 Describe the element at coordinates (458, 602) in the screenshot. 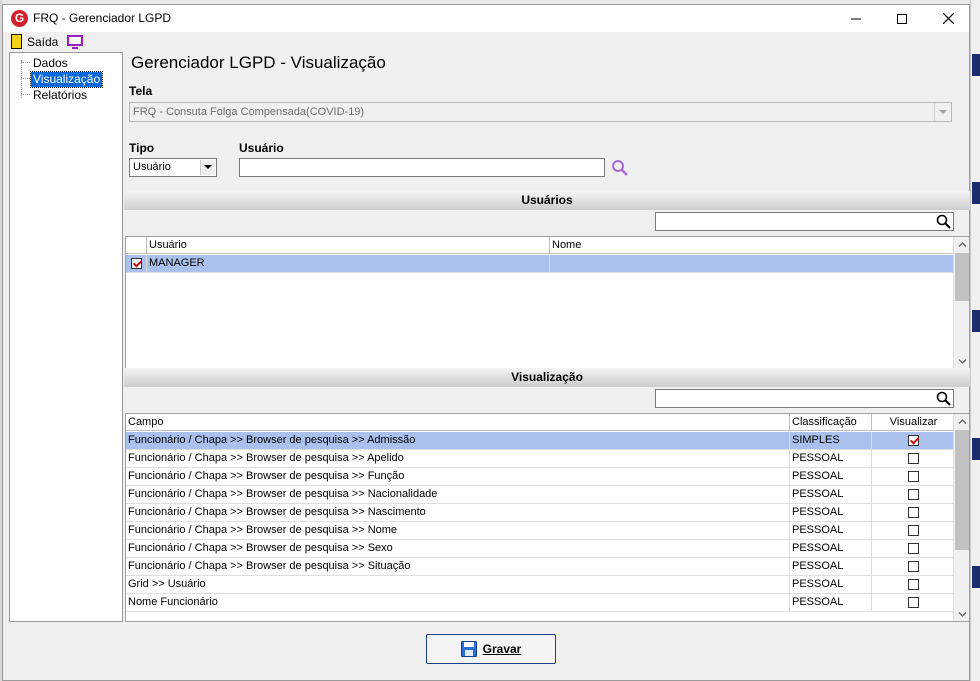

I see `cell-campo: Nome Funcionário` at that location.